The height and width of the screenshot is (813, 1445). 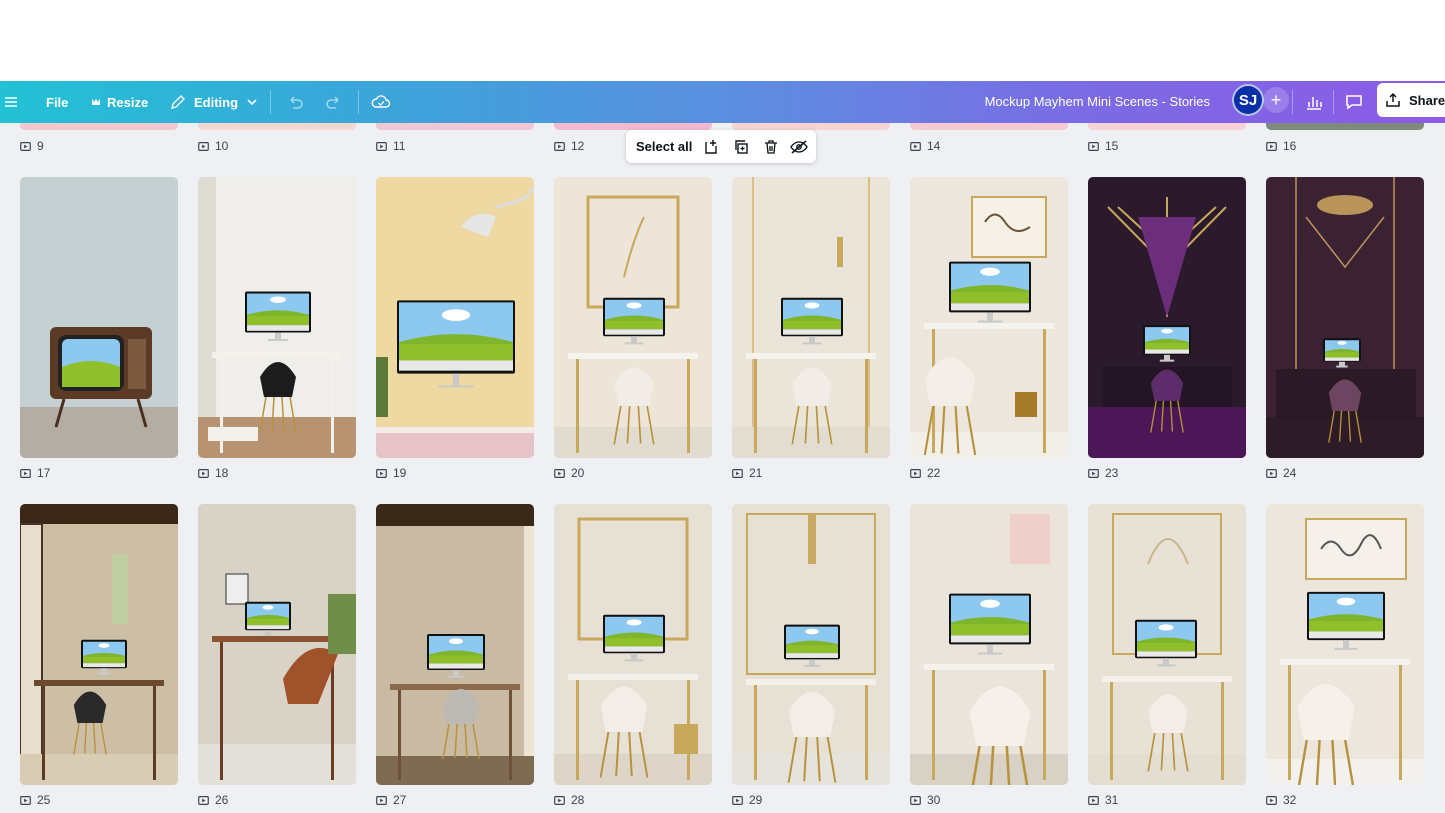 What do you see at coordinates (1112, 473) in the screenshot?
I see `page-number: 23` at bounding box center [1112, 473].